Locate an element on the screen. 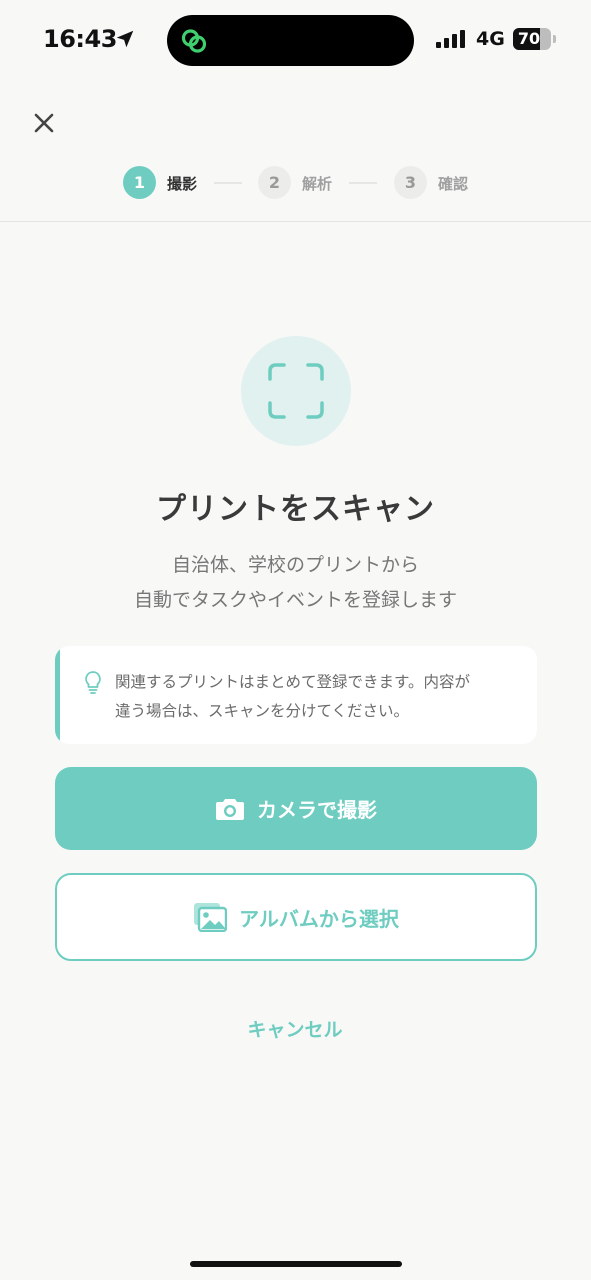  header-divider is located at coordinates (295, 221).